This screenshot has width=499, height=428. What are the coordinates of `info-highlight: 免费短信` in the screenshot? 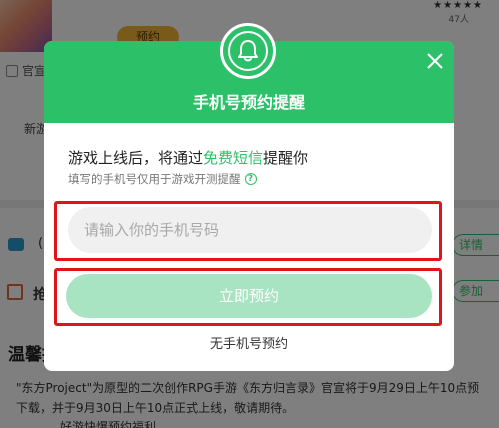 It's located at (233, 158).